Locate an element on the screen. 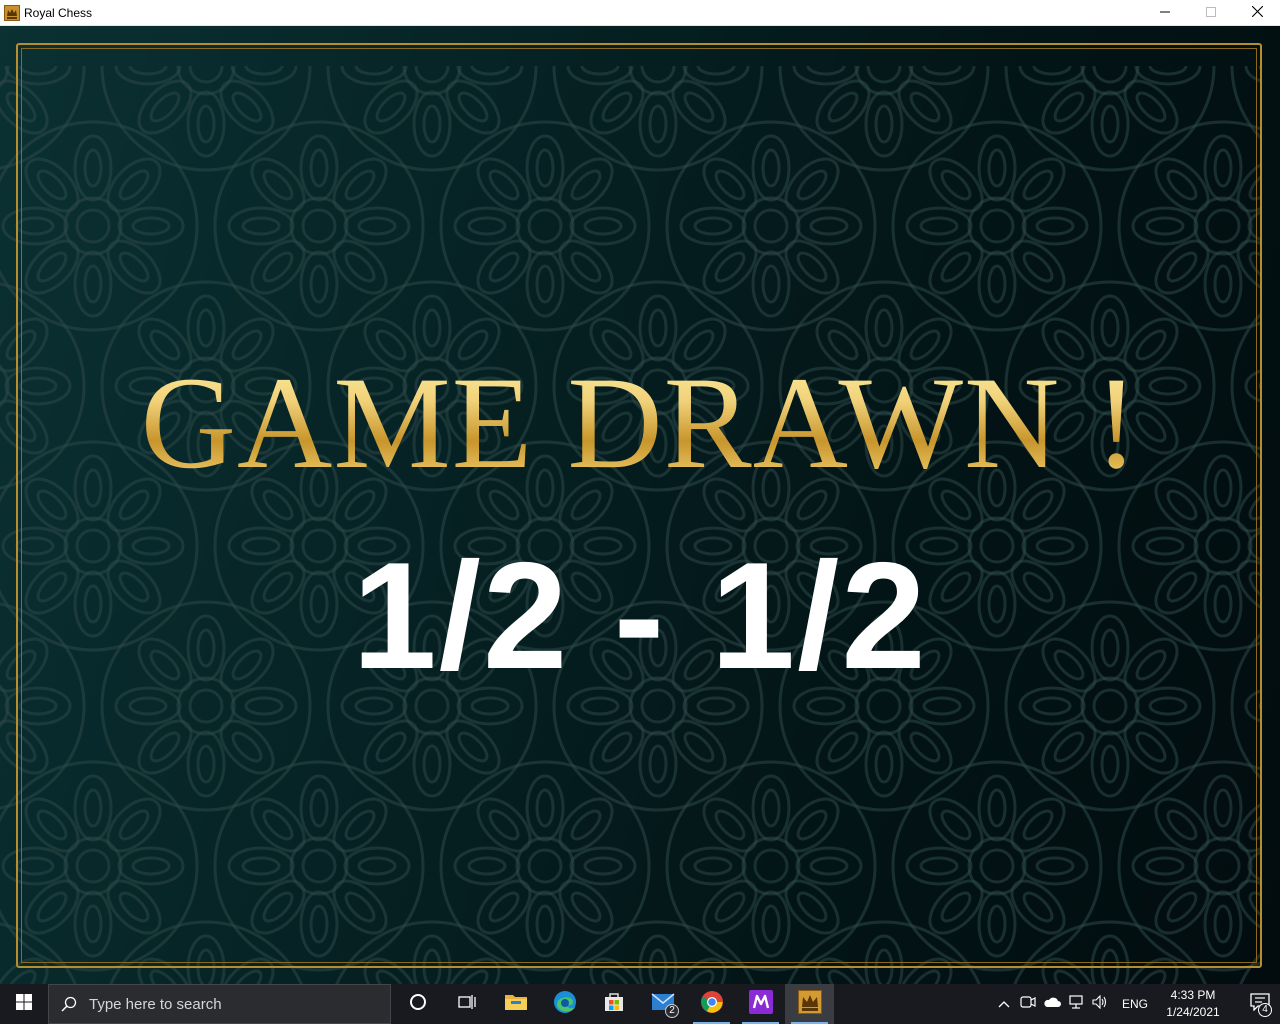 The height and width of the screenshot is (1024, 1280). chess-crown-icon is located at coordinates (12, 12).